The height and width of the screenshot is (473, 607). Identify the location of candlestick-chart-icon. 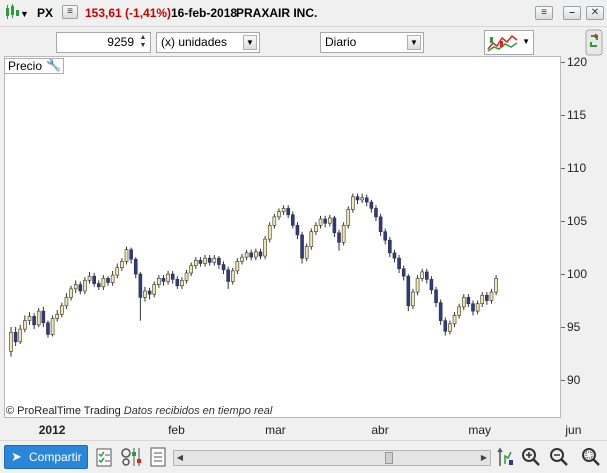
(12, 12).